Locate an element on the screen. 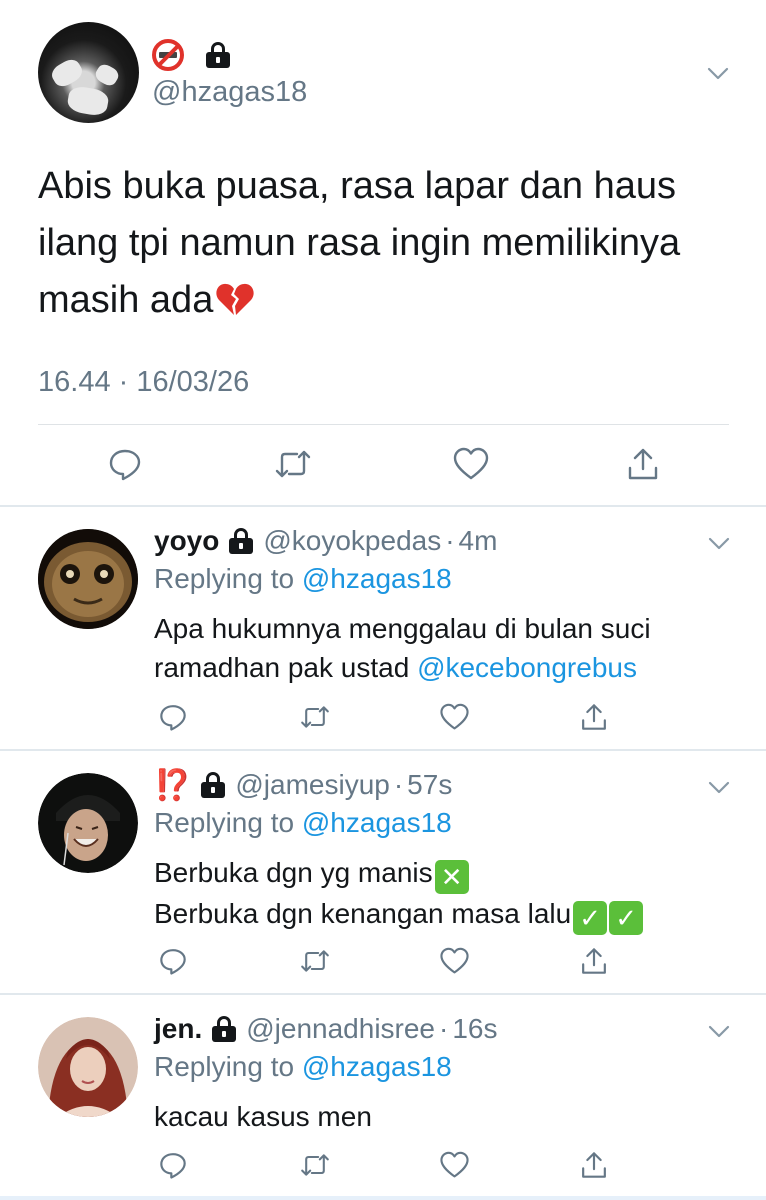 Image resolution: width=766 pixels, height=1200 pixels. reply-display-name: jen. is located at coordinates (178, 1029).